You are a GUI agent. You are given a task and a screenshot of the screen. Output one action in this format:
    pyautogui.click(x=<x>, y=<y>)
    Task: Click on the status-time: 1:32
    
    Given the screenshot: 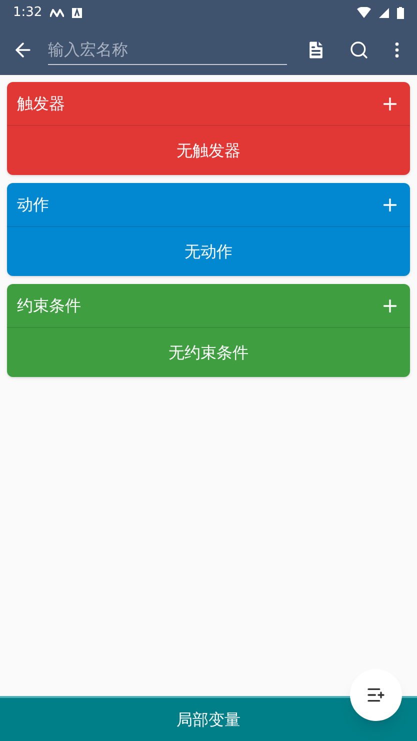 What is the action you would take?
    pyautogui.click(x=27, y=13)
    